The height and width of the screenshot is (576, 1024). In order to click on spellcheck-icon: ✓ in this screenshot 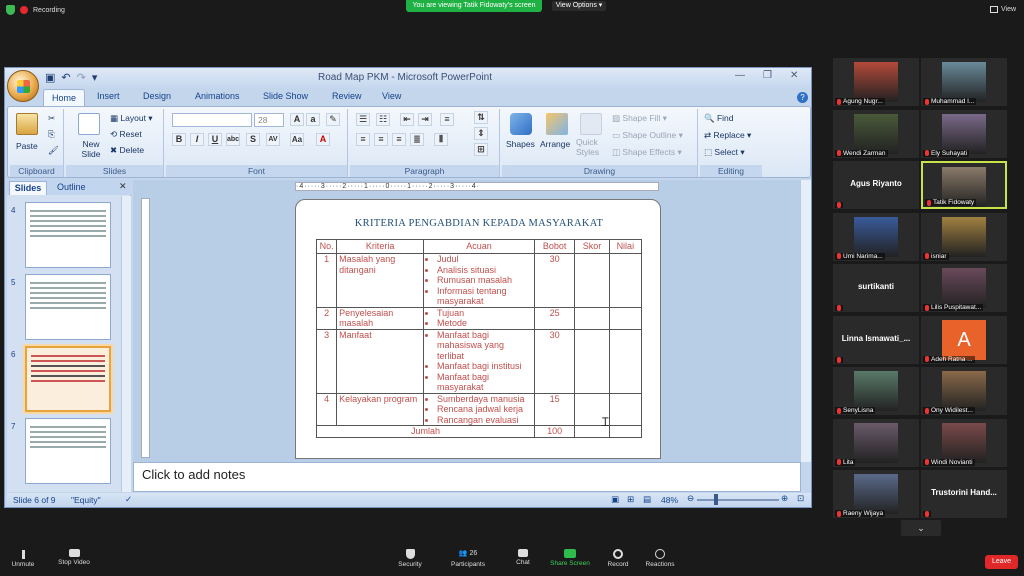, I will do `click(128, 499)`.